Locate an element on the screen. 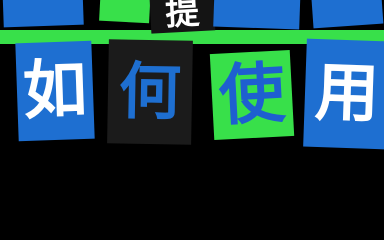  top-character-1: 提 is located at coordinates (182, 17).